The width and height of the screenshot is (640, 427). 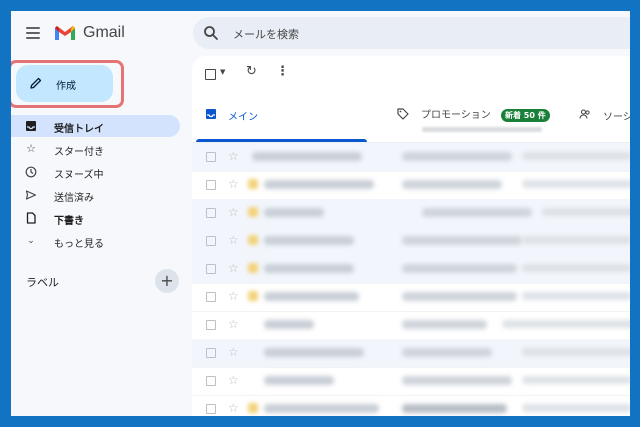 What do you see at coordinates (411, 33) in the screenshot?
I see `search-bar: メールを検索` at bounding box center [411, 33].